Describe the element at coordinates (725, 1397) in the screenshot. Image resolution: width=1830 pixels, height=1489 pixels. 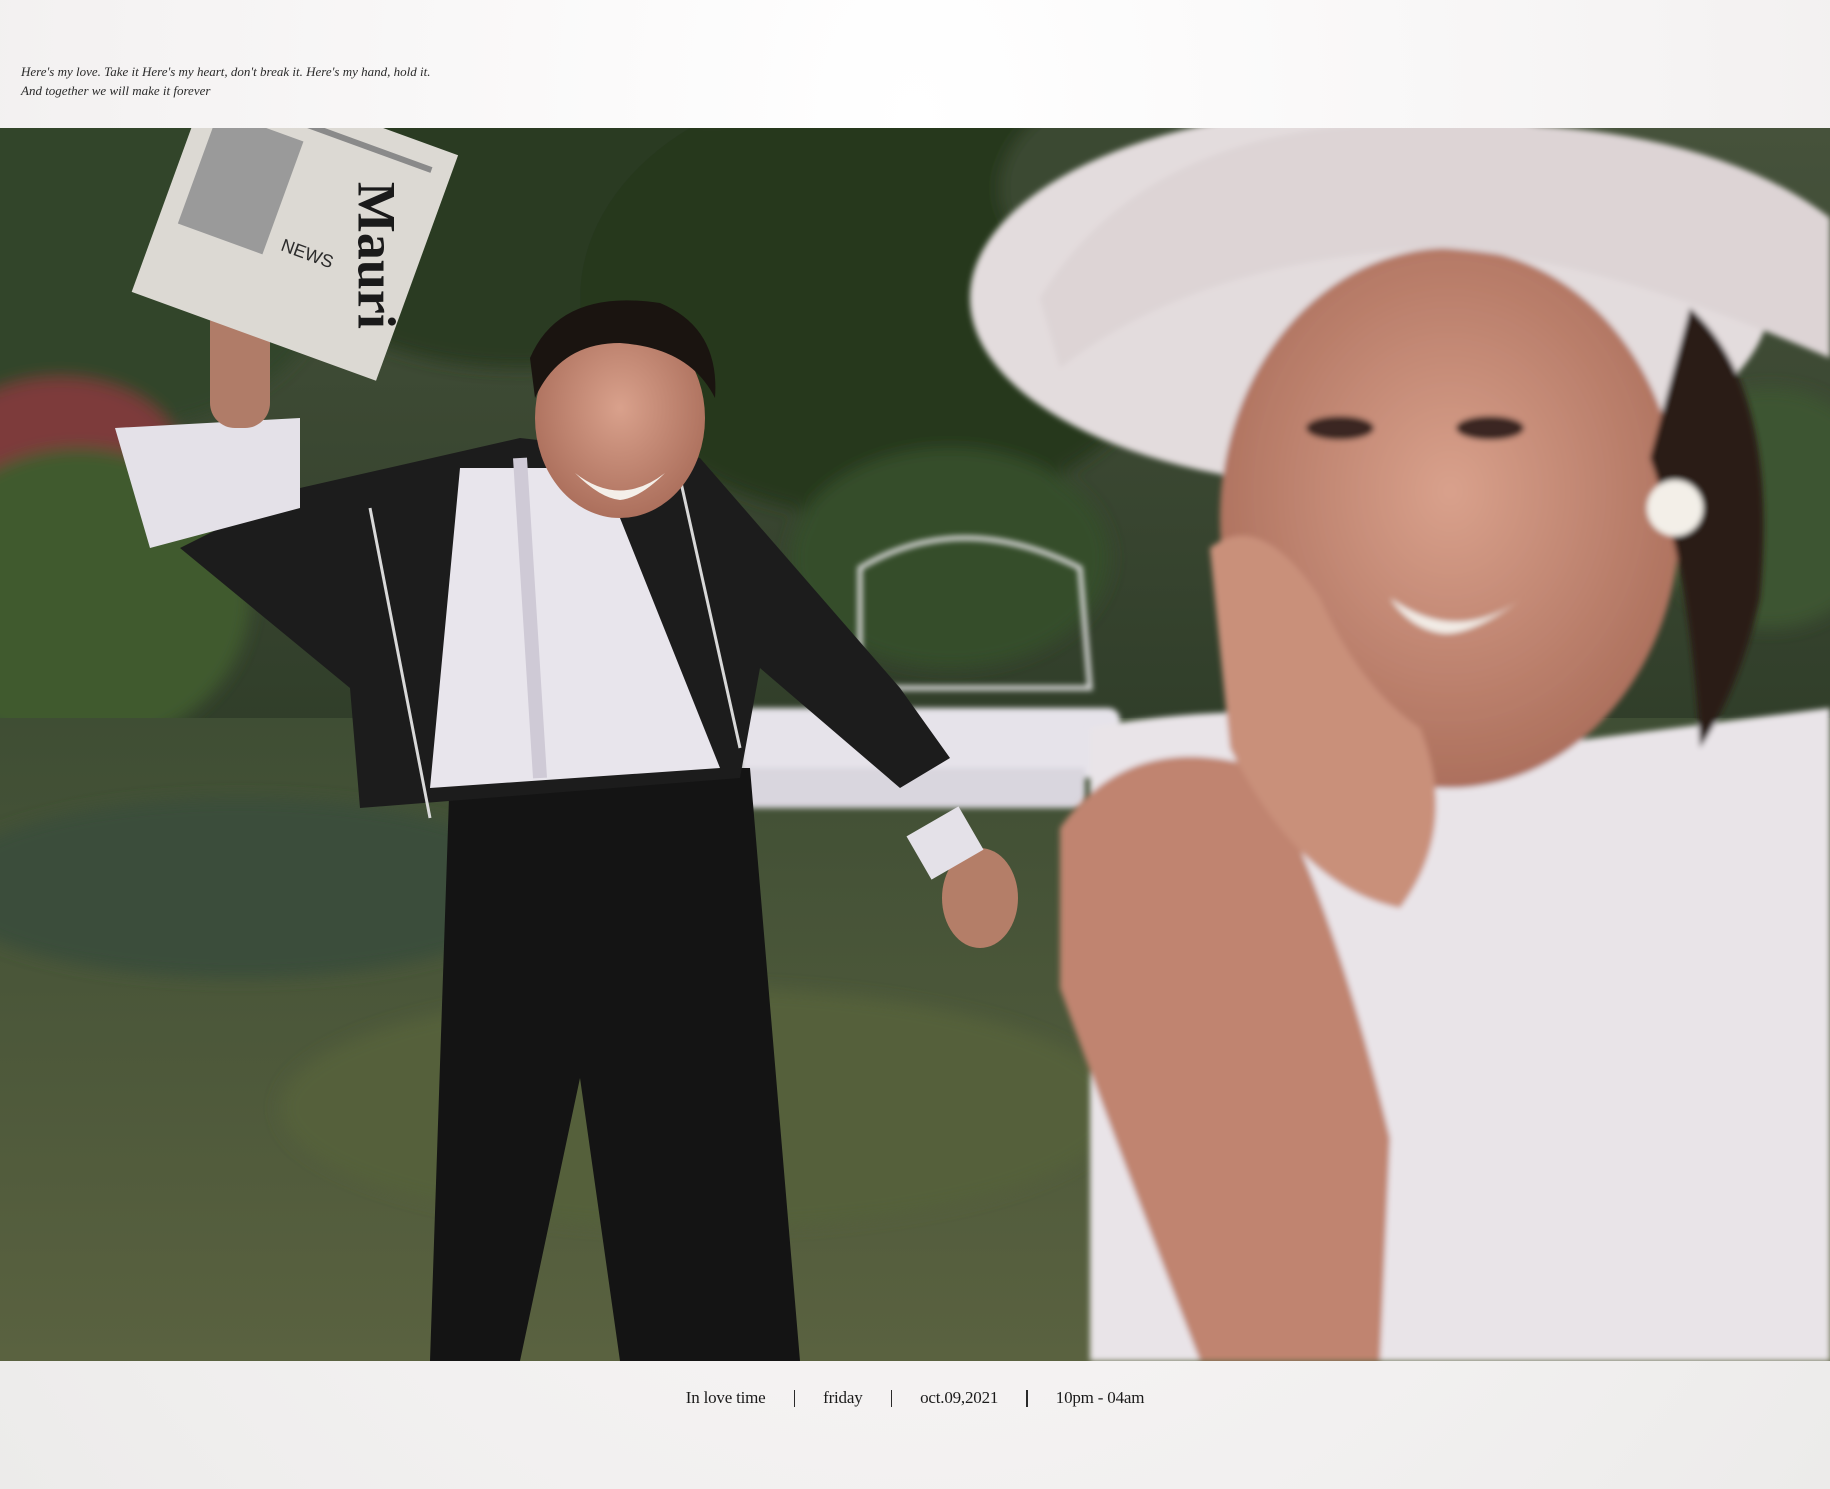
I see `footer-title: In love time` at that location.